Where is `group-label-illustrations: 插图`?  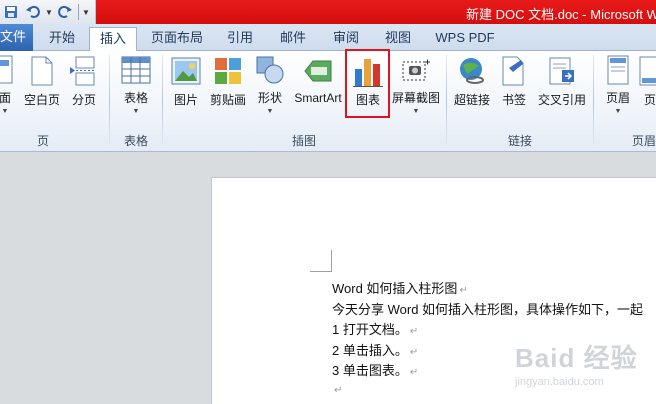
group-label-illustrations: 插图 is located at coordinates (303, 141).